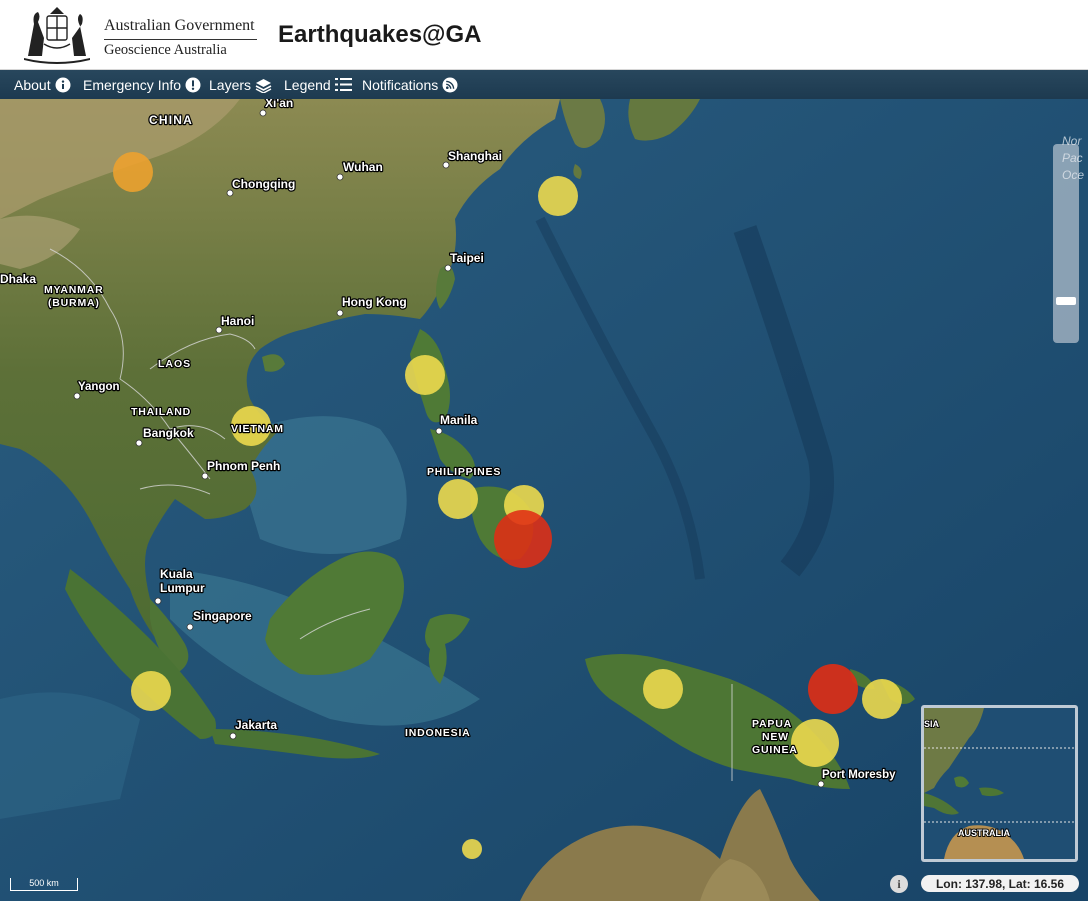 This screenshot has width=1088, height=901. What do you see at coordinates (179, 25) in the screenshot?
I see `government-name: Australian Government` at bounding box center [179, 25].